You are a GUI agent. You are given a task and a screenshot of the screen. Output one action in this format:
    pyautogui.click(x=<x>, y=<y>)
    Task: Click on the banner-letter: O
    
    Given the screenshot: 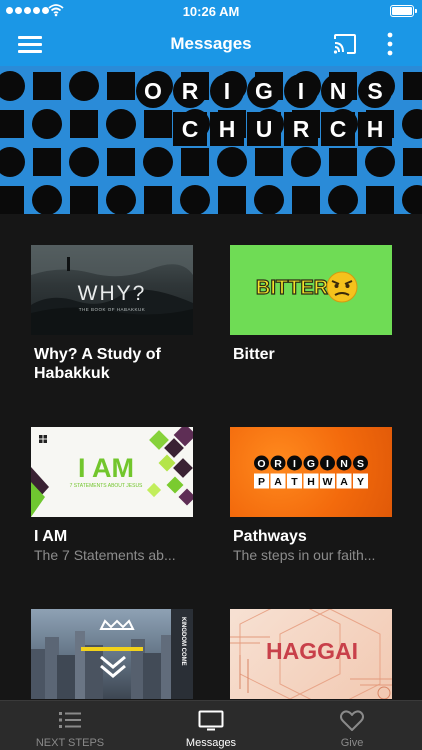 What is the action you would take?
    pyautogui.click(x=153, y=91)
    